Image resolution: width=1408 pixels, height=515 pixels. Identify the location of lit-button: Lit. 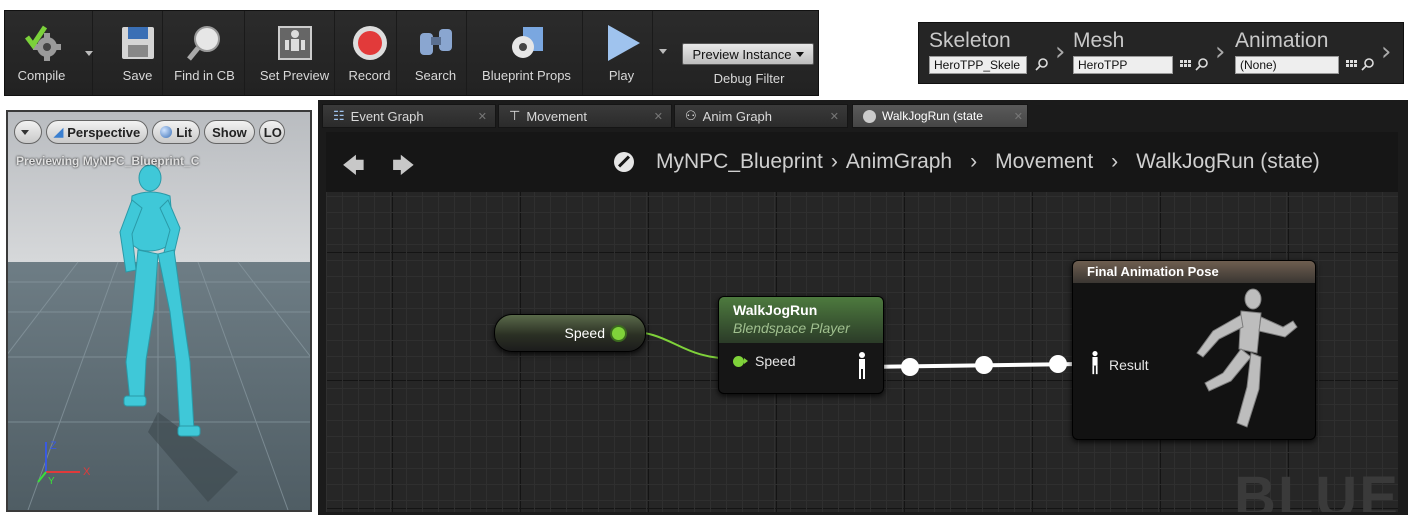
(176, 132).